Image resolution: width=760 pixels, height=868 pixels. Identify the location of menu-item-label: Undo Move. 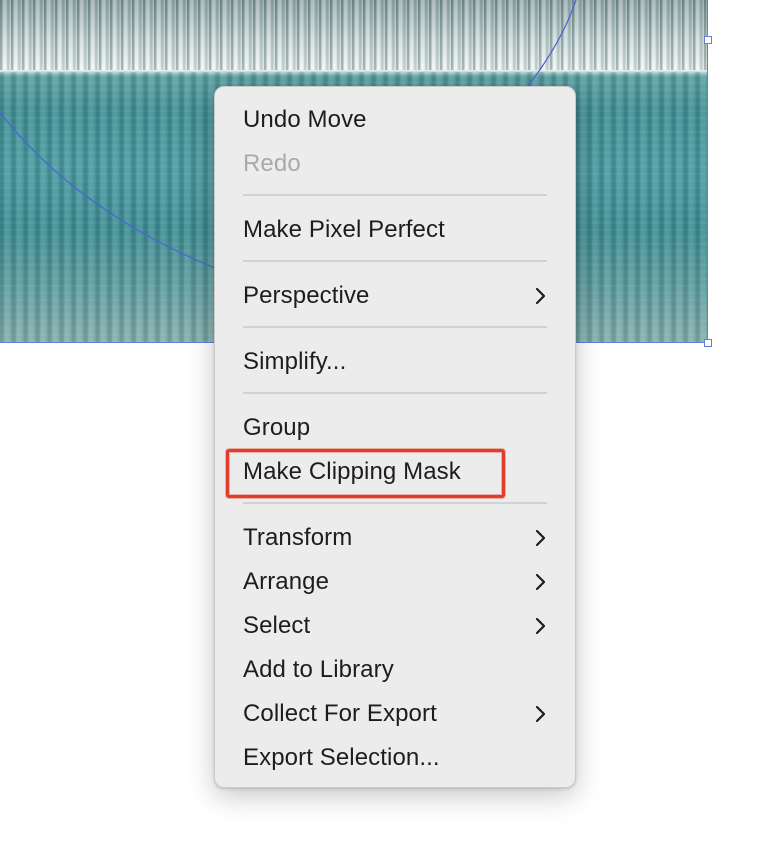
(305, 119).